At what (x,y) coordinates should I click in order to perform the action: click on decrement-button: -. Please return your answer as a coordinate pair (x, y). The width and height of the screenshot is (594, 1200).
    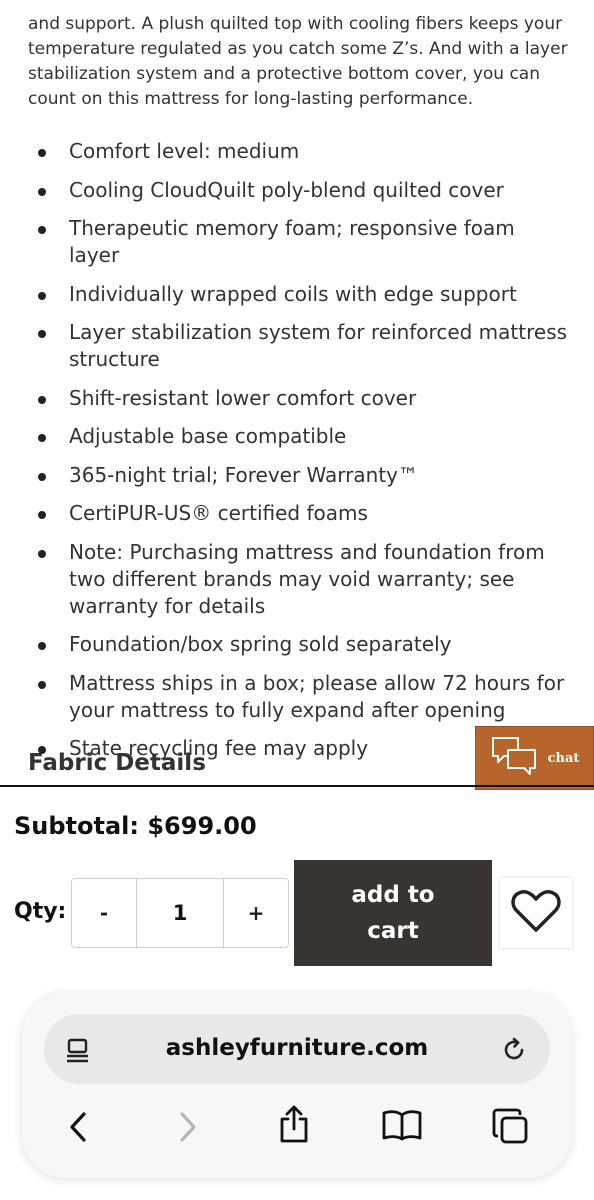
    Looking at the image, I should click on (104, 913).